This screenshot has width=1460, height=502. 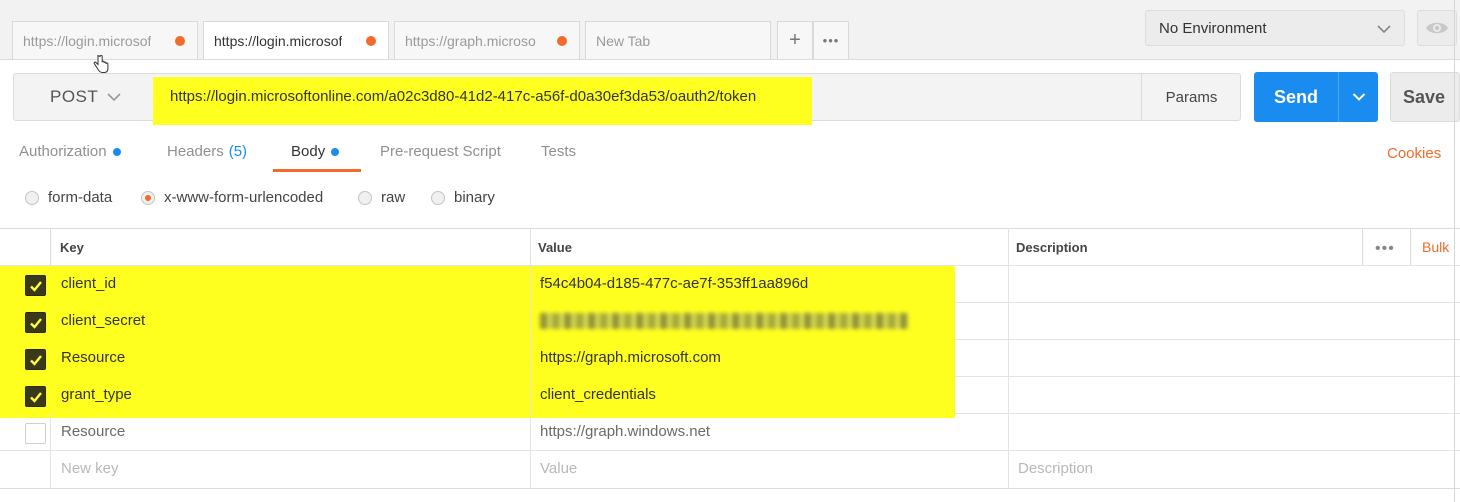 I want to click on redacted-secret-value, so click(x=724, y=321).